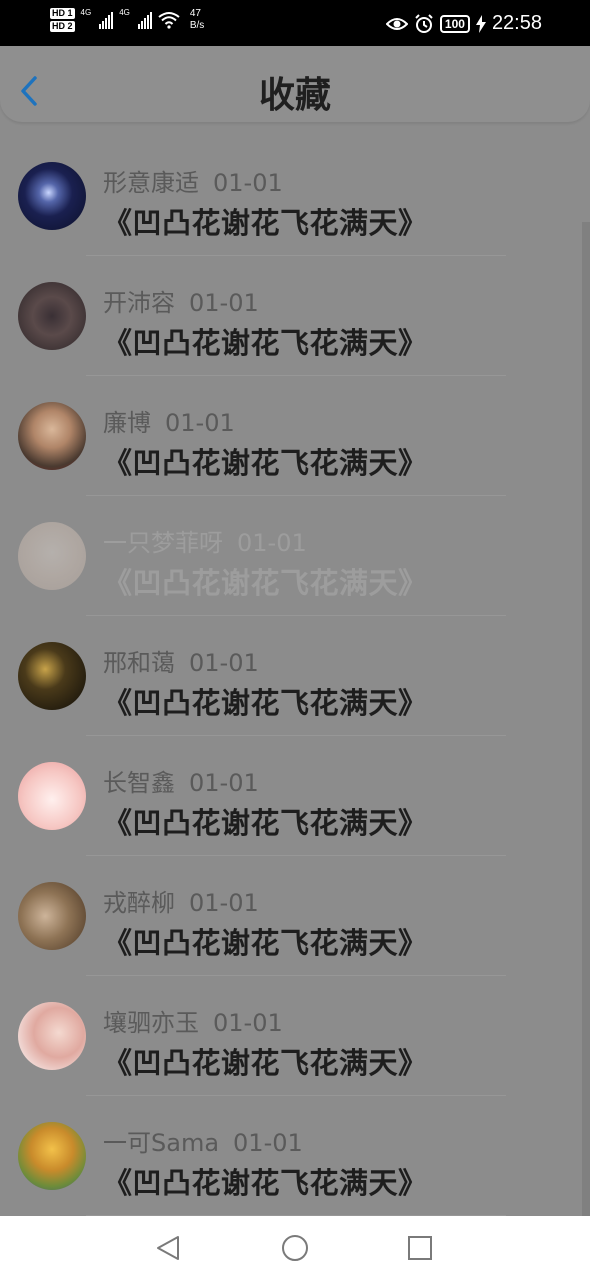 The height and width of the screenshot is (1280, 590). I want to click on item-meta: 戎醉柳 01-01, so click(181, 900).